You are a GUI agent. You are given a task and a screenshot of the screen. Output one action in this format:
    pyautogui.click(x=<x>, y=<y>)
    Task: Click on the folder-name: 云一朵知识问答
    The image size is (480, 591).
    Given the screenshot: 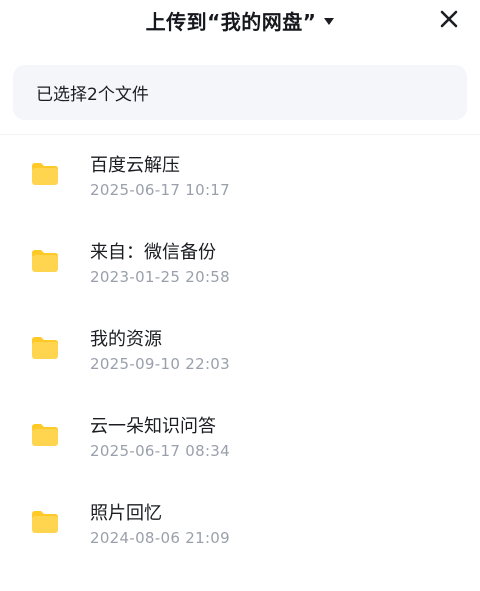 What is the action you would take?
    pyautogui.click(x=153, y=426)
    